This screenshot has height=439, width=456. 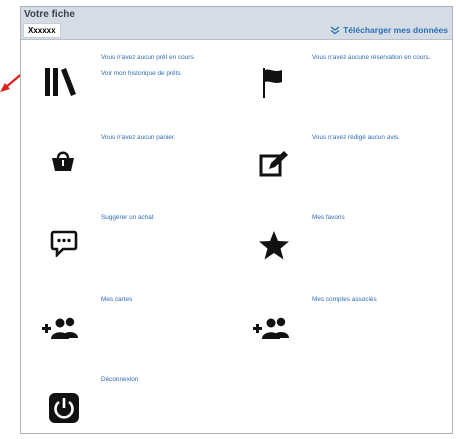 What do you see at coordinates (335, 29) in the screenshot?
I see `double-chevron-down-icon` at bounding box center [335, 29].